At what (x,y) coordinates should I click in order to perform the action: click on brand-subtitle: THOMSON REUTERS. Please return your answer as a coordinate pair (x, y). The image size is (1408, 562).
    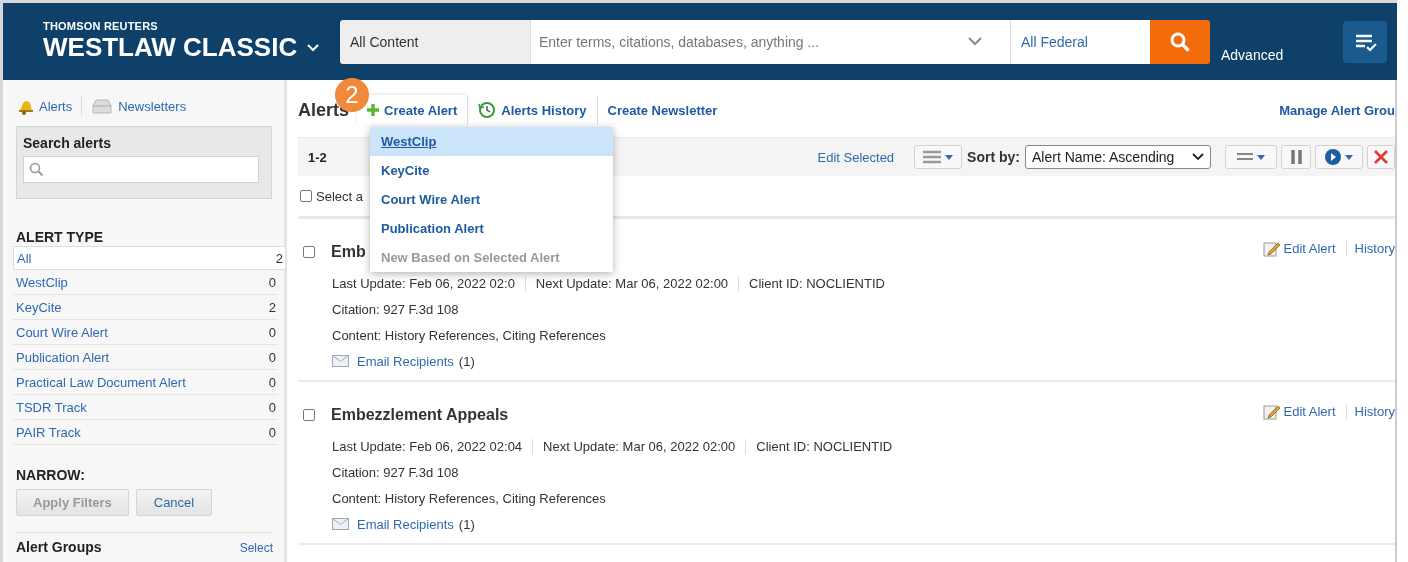
    Looking at the image, I should click on (101, 26).